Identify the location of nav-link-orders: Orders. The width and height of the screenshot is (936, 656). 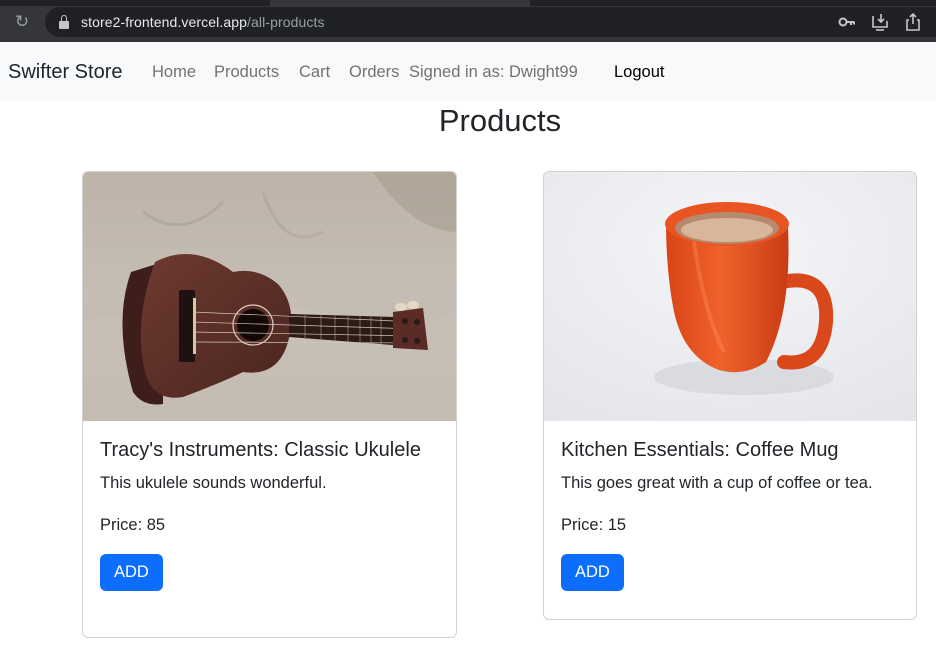
(374, 72).